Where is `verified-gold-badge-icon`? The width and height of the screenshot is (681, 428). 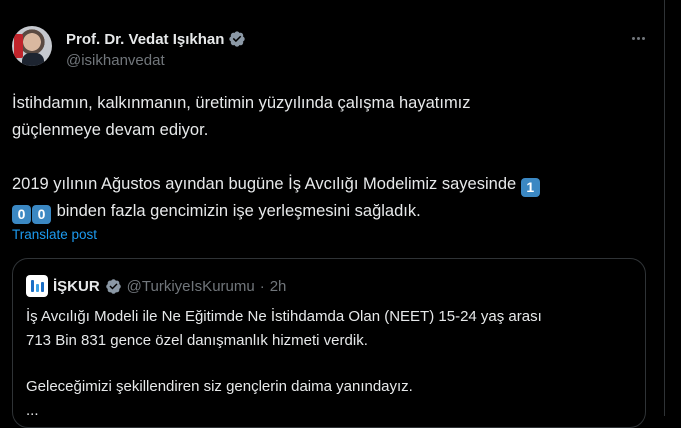
verified-gold-badge-icon is located at coordinates (113, 286).